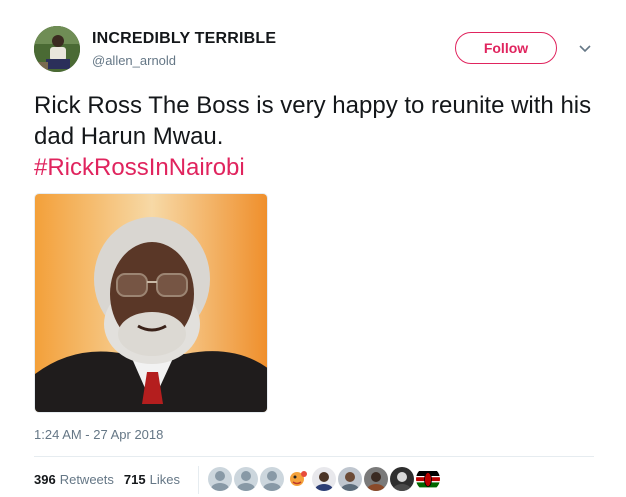 The width and height of the screenshot is (626, 497). I want to click on author-avatar, so click(57, 49).